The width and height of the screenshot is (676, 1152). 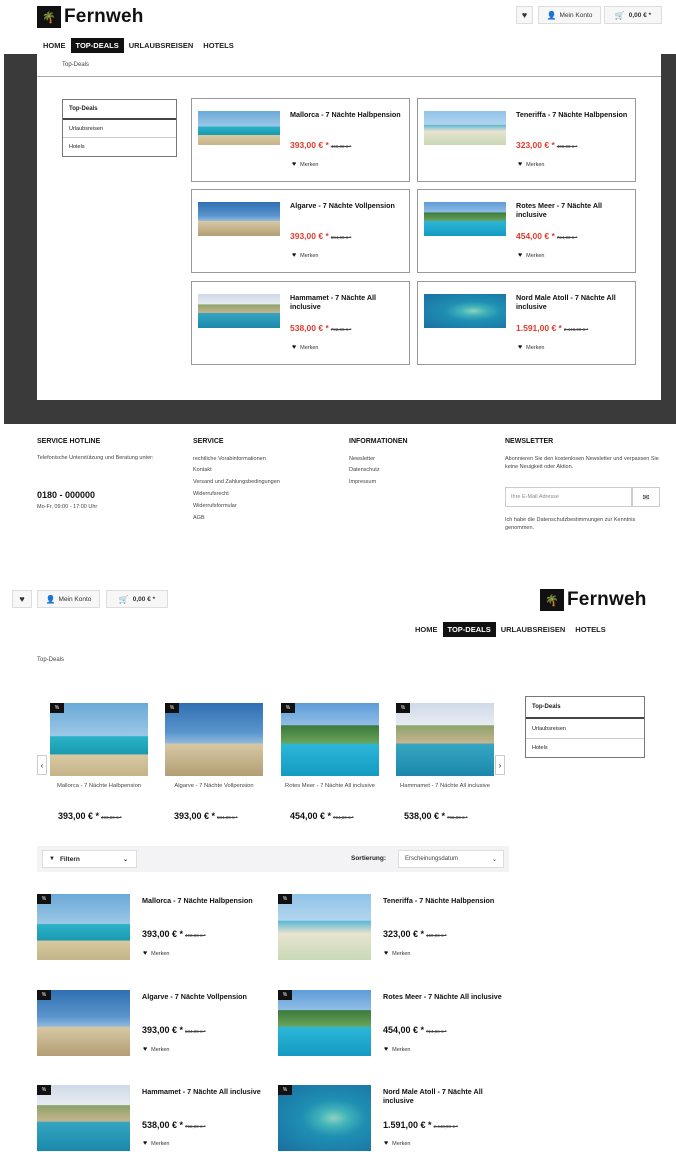 I want to click on footer-link: Newsletter, so click(x=362, y=459).